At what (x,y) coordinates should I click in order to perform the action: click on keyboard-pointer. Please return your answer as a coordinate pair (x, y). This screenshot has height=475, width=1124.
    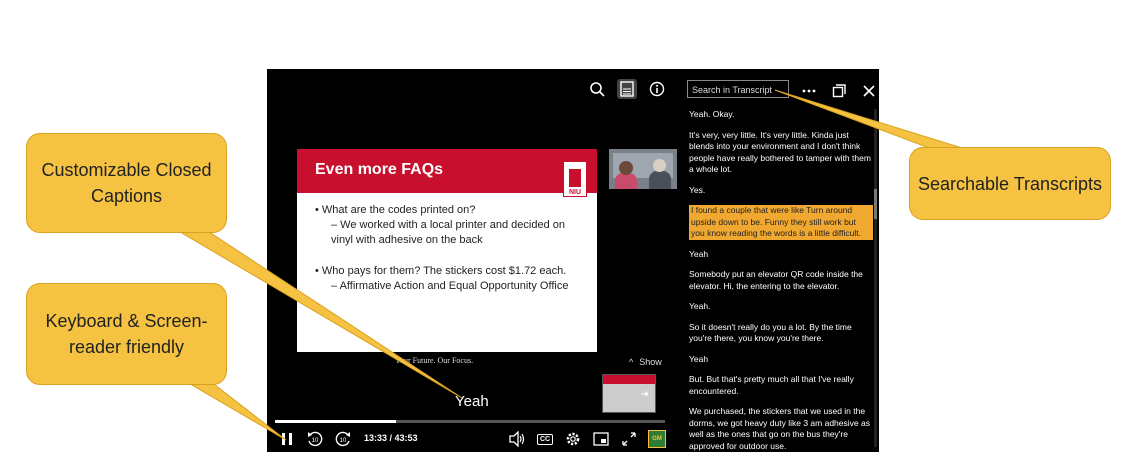
    Looking at the image, I should click on (232, 409).